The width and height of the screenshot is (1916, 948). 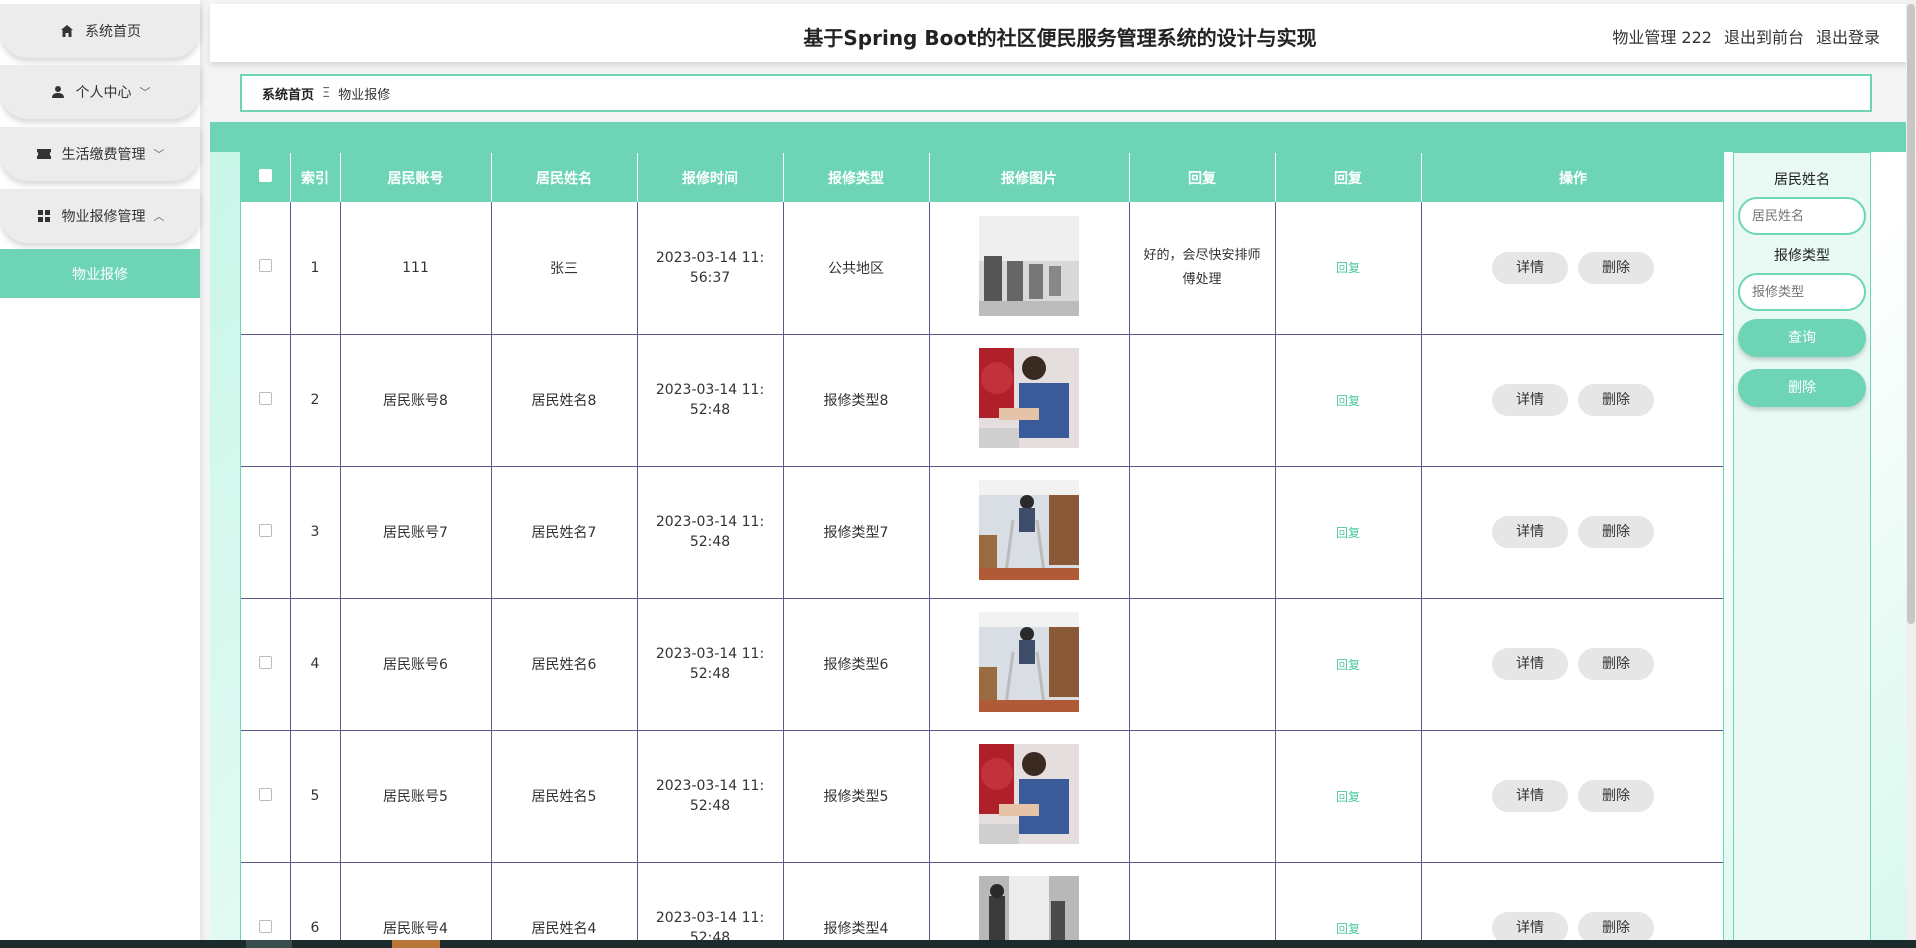 I want to click on scrollbar-thumb, so click(x=1911, y=314).